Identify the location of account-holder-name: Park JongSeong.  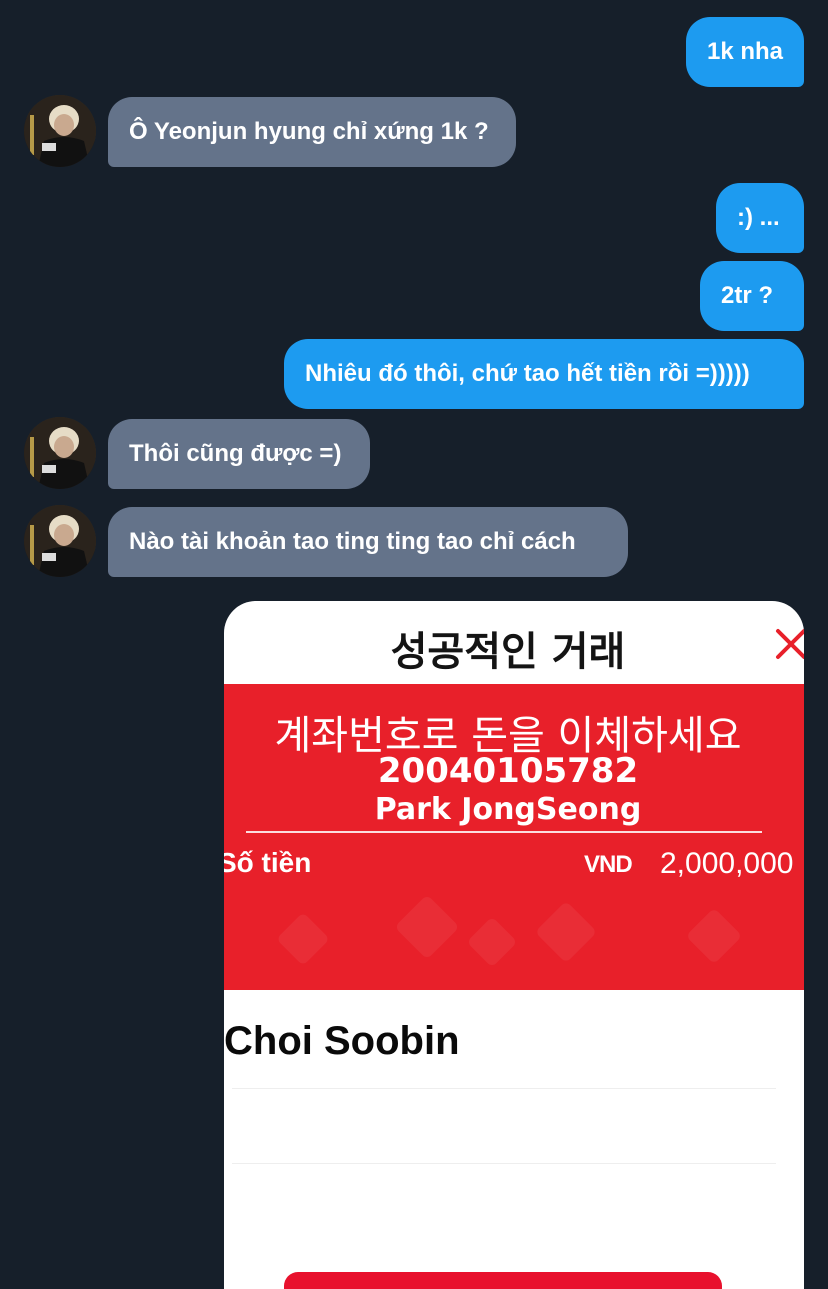
(508, 809).